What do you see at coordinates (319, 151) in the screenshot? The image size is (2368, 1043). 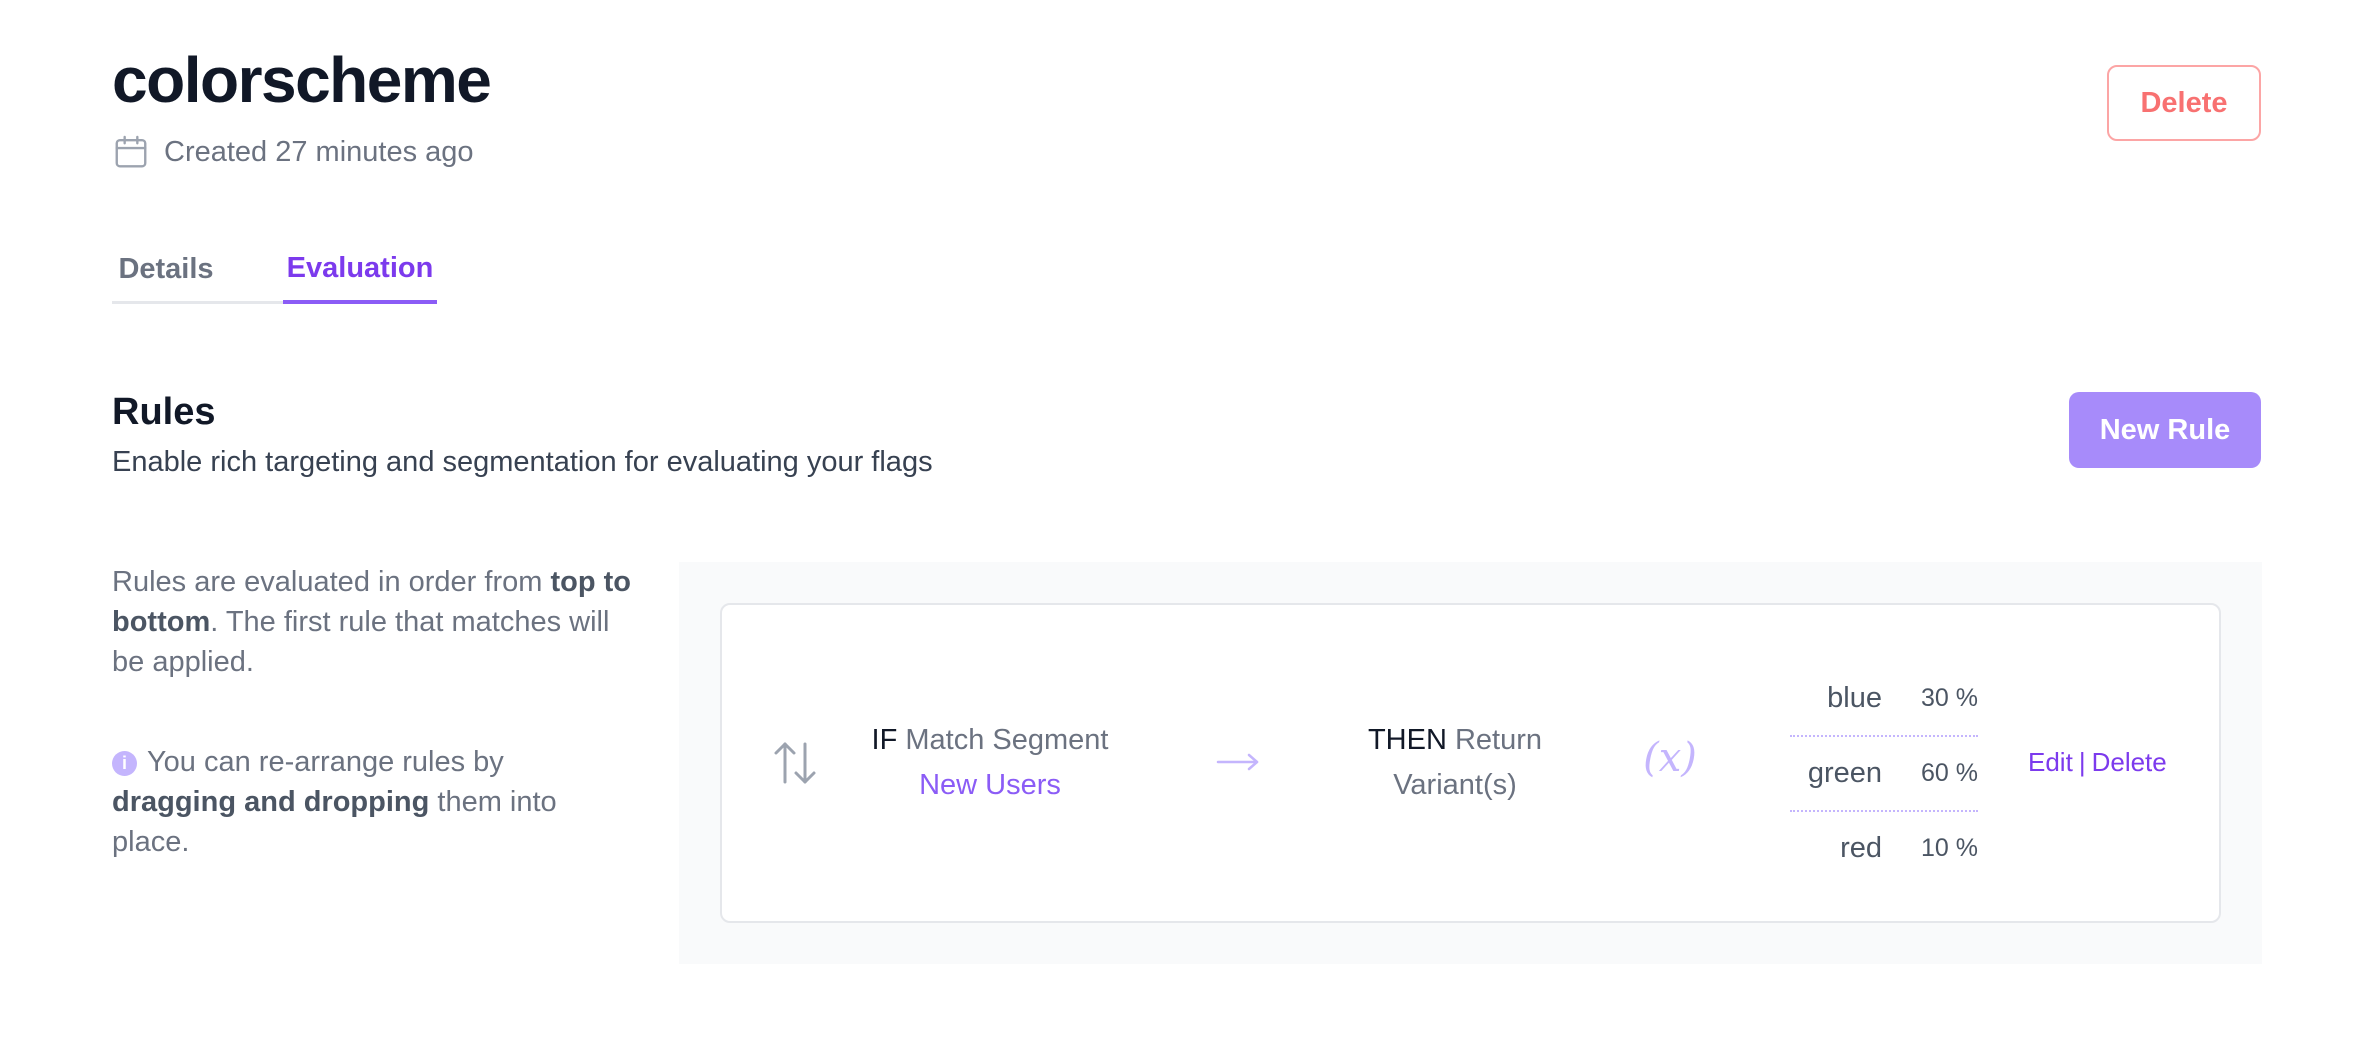 I see `created-text: Created 27 minutes ago` at bounding box center [319, 151].